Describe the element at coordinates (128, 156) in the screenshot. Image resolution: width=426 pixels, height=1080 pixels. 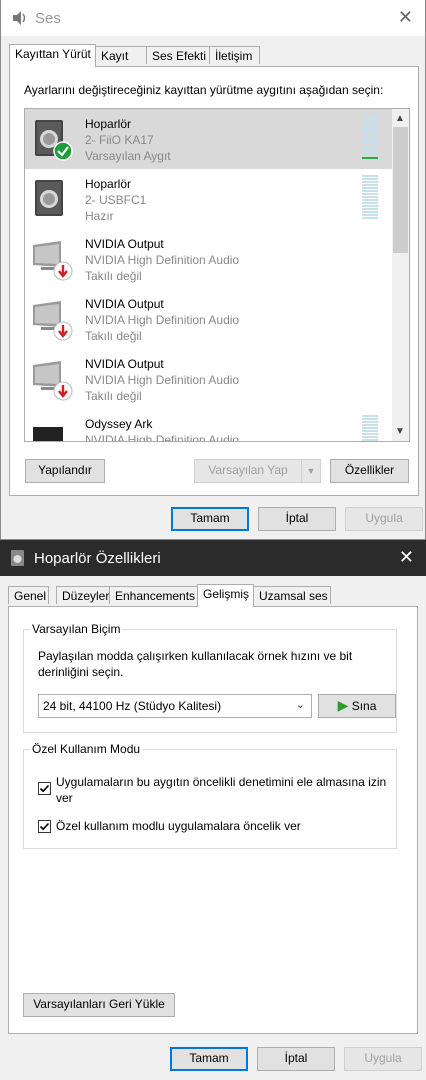
I see `device-status: Varsayılan Aygıt` at that location.